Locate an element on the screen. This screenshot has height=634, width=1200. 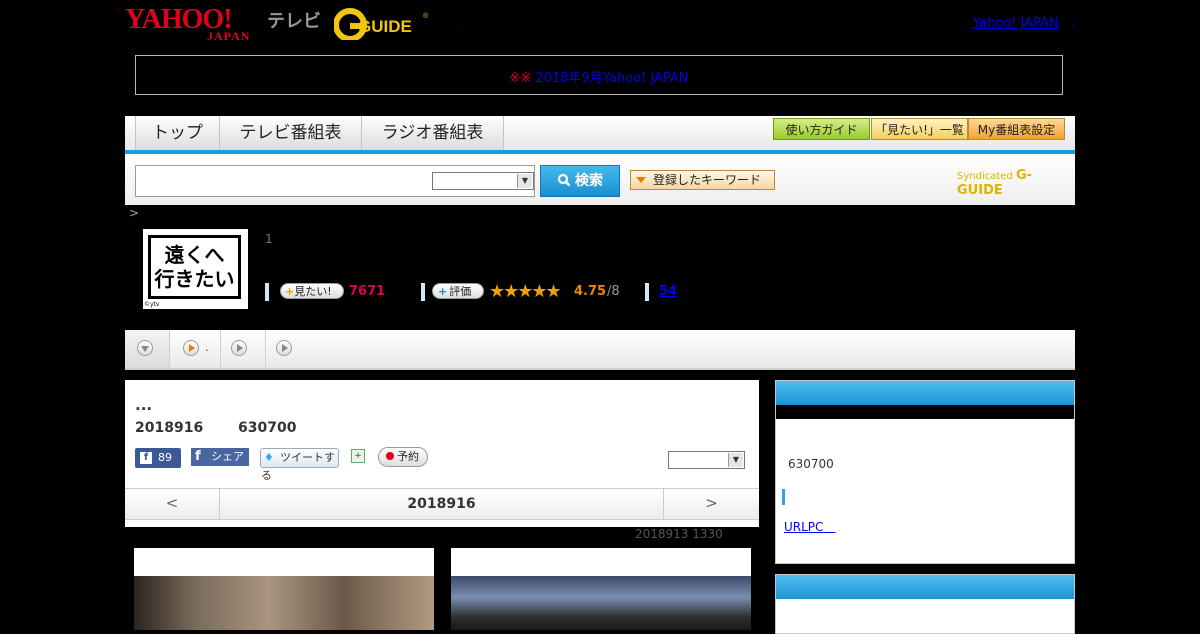
current-day-label: 2018916 is located at coordinates (441, 504).